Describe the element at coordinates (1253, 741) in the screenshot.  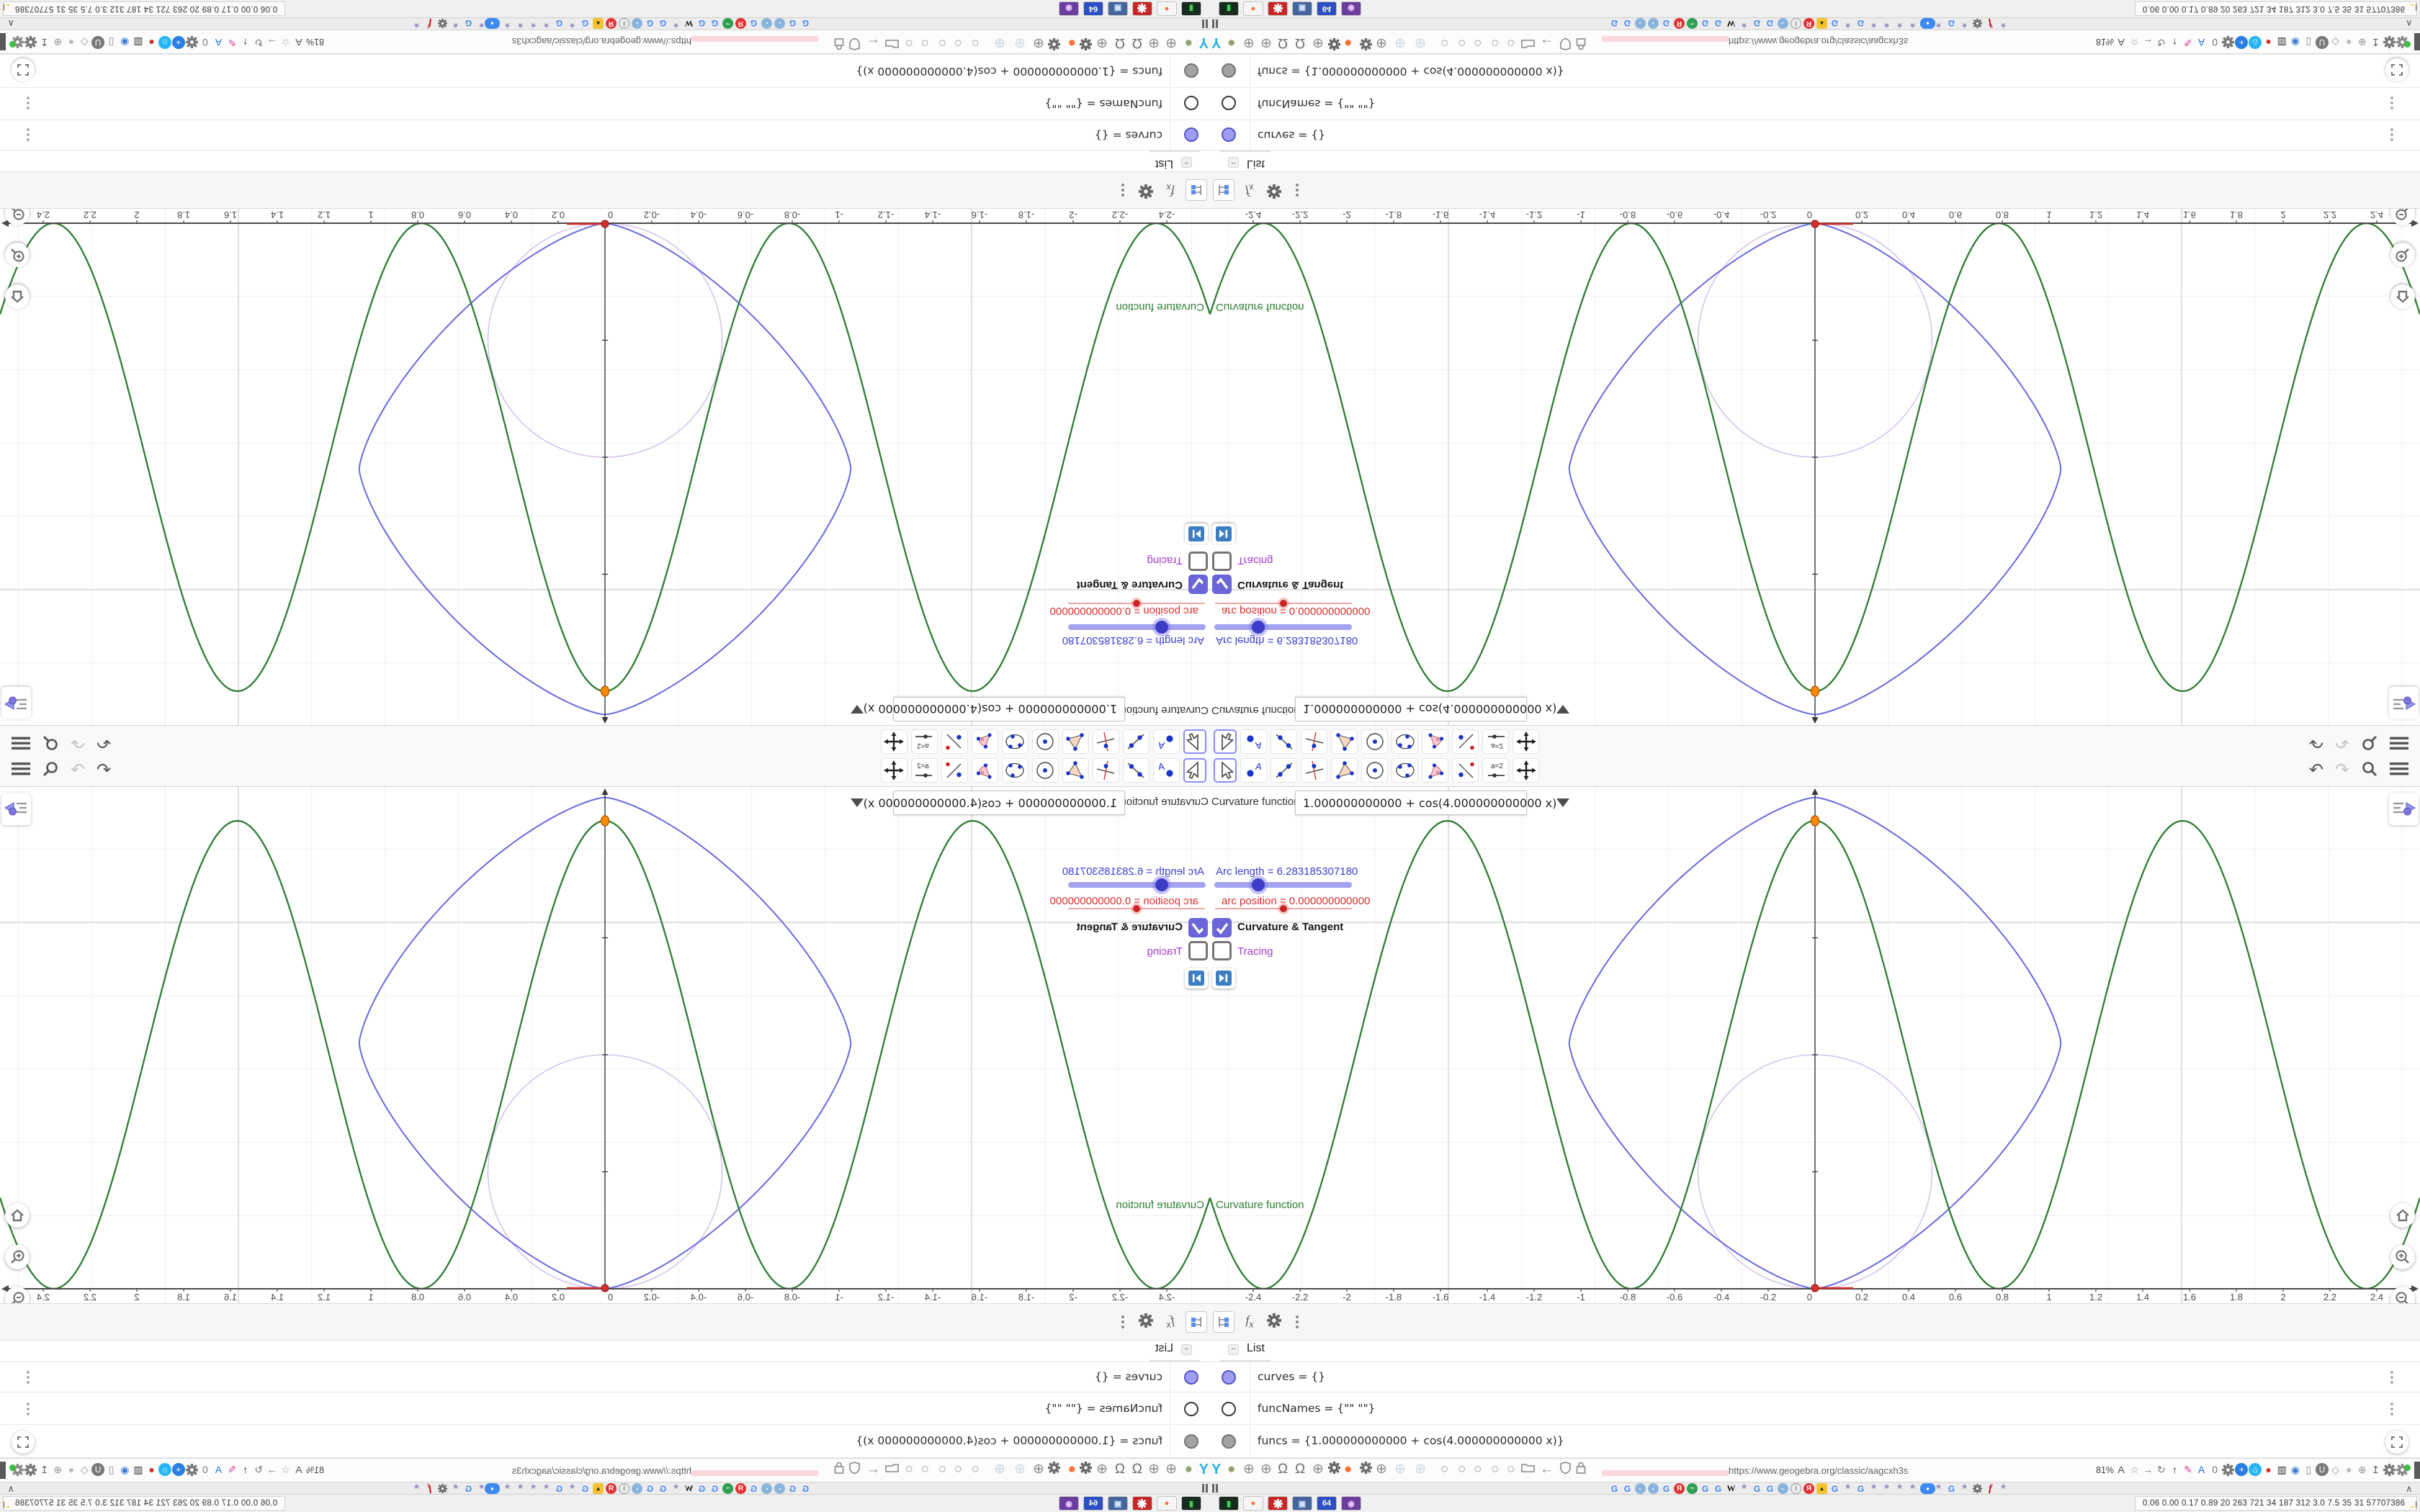
I see `tool-point-button: A` at that location.